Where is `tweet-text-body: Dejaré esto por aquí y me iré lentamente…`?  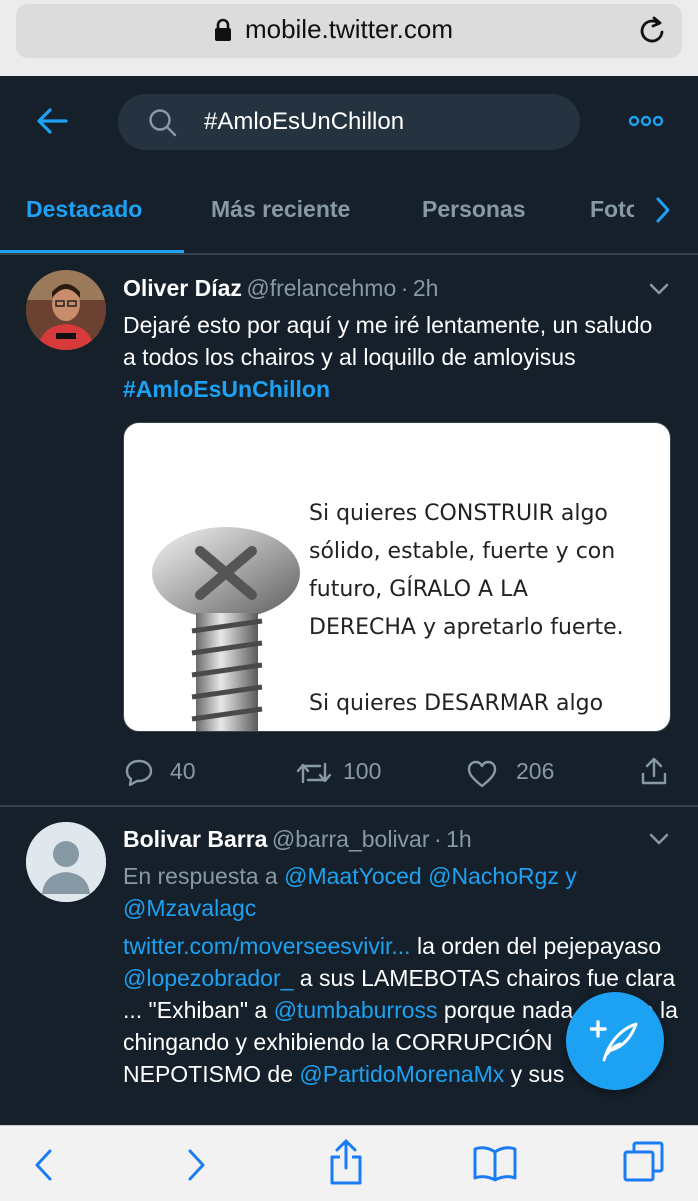
tweet-text-body: Dejaré esto por aquí y me iré lentamente… is located at coordinates (388, 341).